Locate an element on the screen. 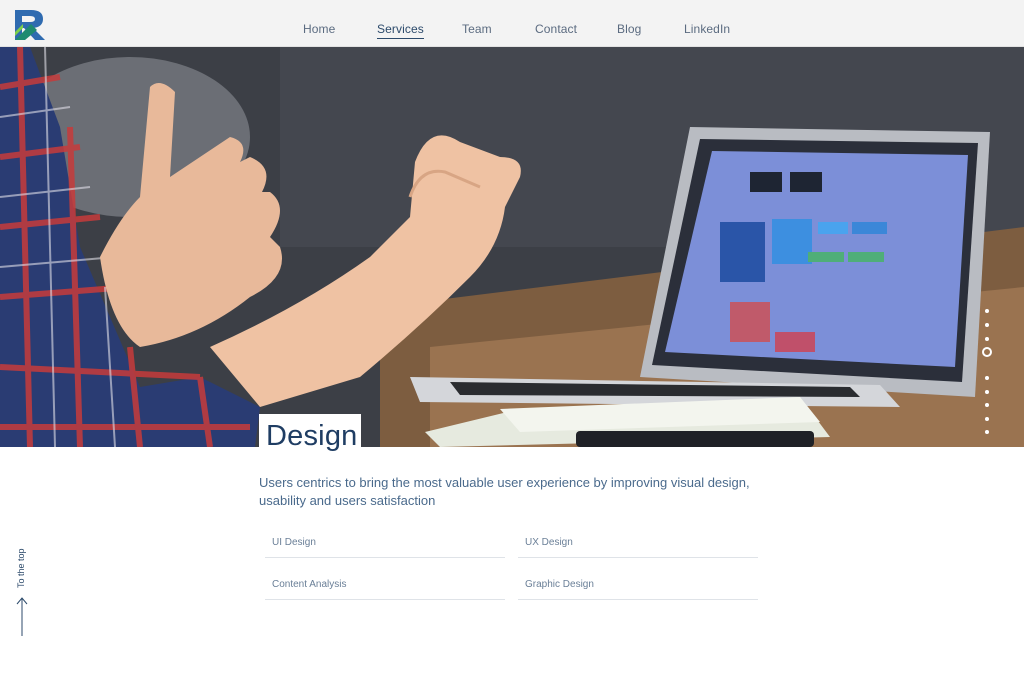  nav-blog: Blog is located at coordinates (629, 29).